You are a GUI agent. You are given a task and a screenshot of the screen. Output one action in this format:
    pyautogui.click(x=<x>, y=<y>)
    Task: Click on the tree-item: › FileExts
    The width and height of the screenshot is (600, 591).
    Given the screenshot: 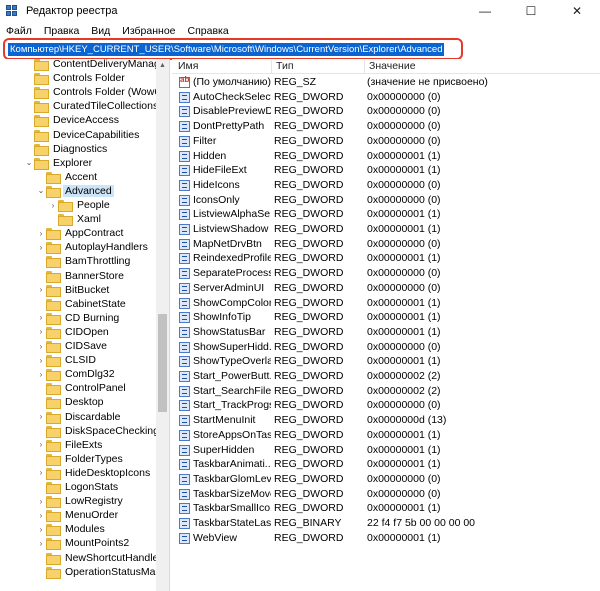 What is the action you would take?
    pyautogui.click(x=70, y=445)
    